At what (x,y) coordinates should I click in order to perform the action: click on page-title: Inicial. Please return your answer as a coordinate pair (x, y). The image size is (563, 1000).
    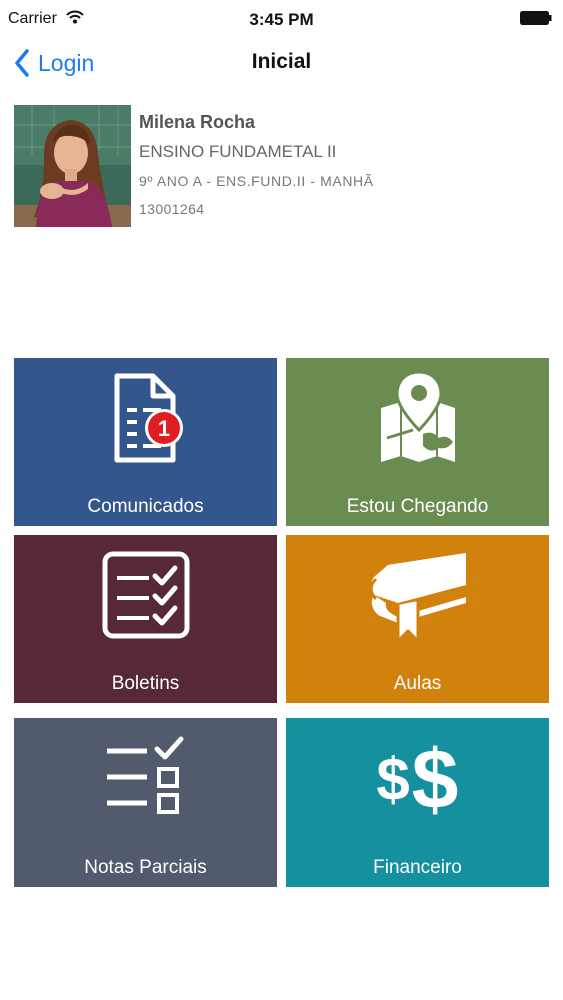
    Looking at the image, I should click on (281, 61).